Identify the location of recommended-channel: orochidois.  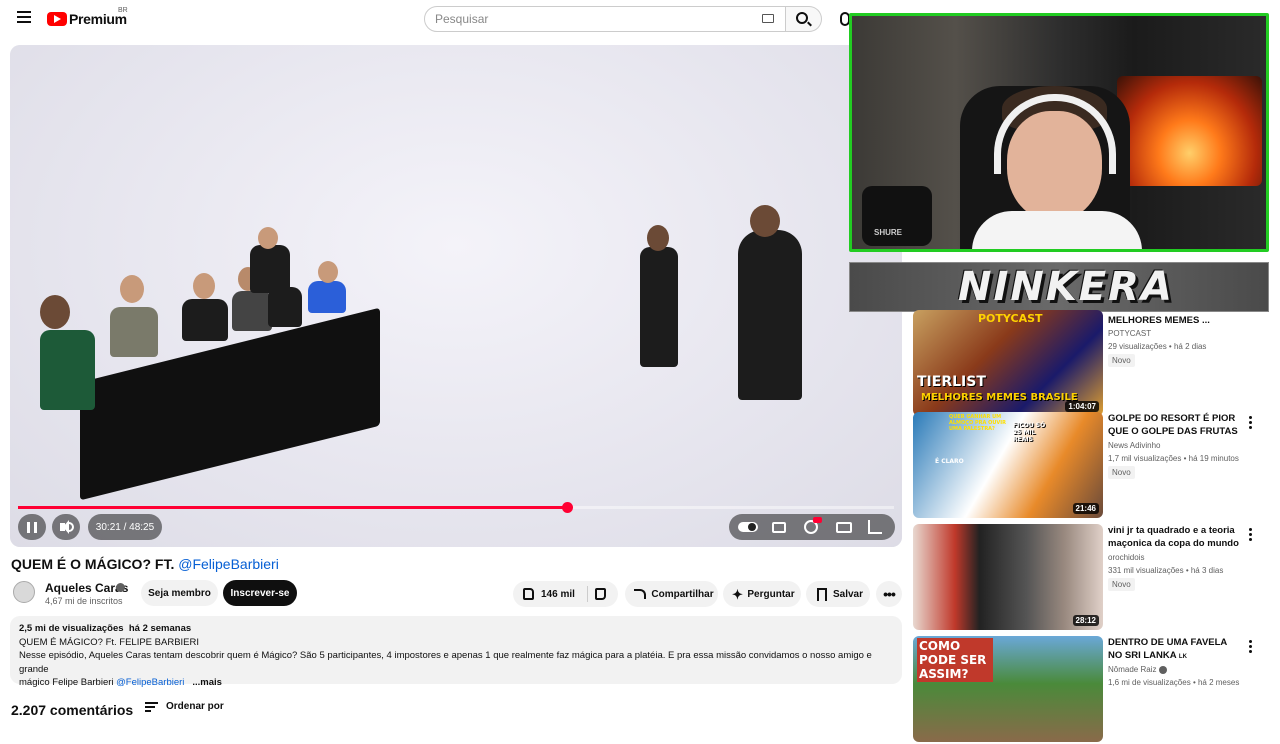
(1126, 557).